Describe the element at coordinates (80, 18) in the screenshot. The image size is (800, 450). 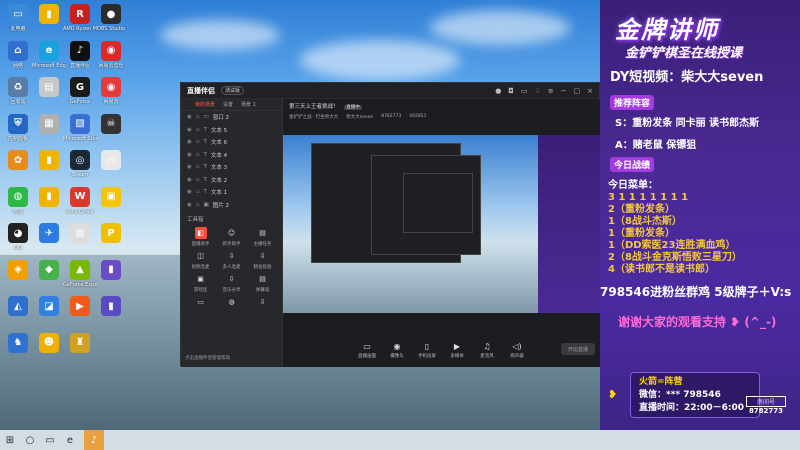
I see `desktop-icon: R AMD Ryzen Master` at that location.